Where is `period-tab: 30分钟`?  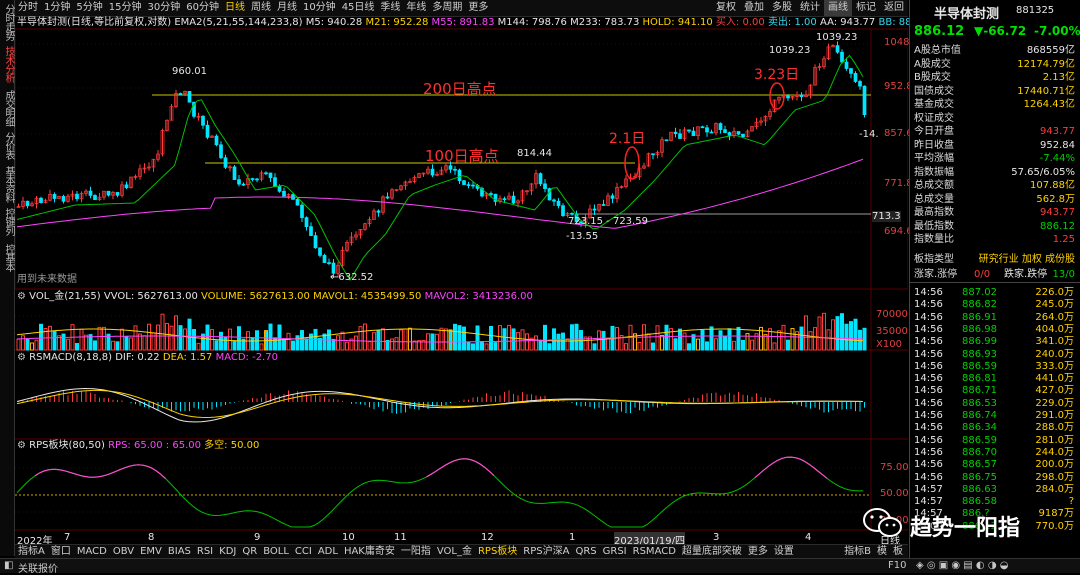
period-tab: 30分钟 is located at coordinates (163, 8).